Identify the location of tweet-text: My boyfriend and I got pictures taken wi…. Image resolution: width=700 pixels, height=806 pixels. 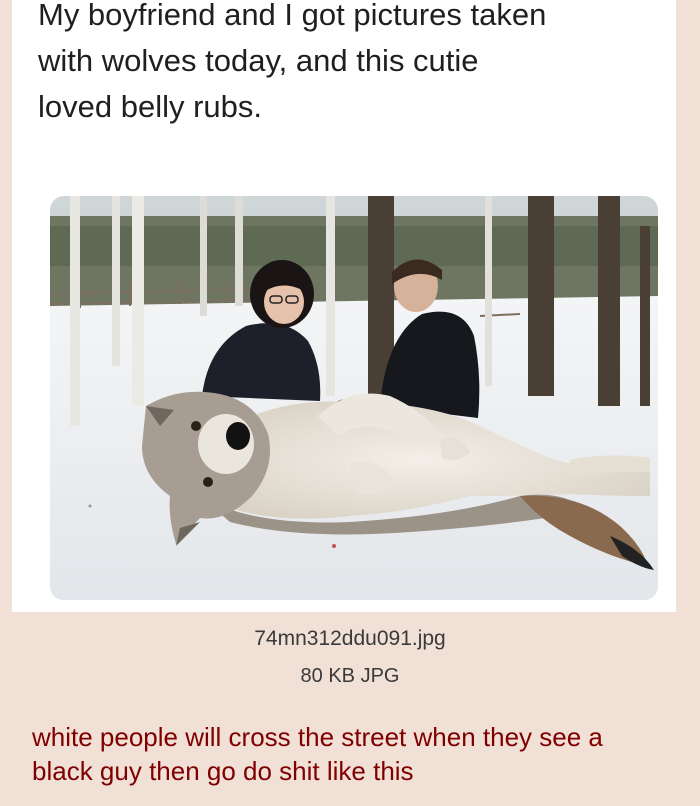
(292, 62).